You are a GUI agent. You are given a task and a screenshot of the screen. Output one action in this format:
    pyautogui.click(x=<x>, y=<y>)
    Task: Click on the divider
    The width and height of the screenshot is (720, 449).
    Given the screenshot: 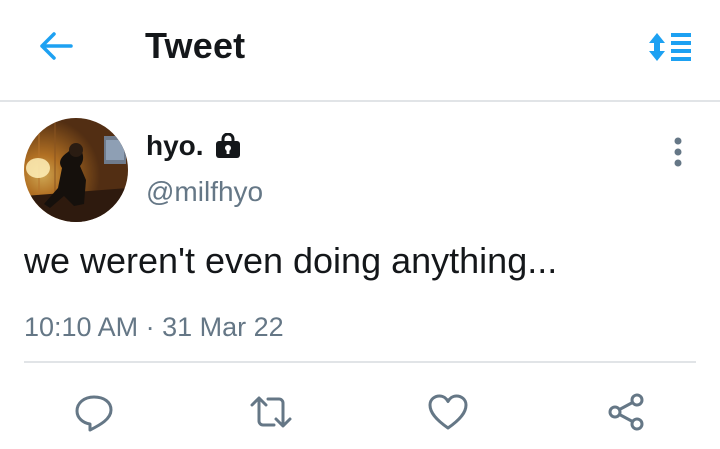 What is the action you would take?
    pyautogui.click(x=360, y=362)
    